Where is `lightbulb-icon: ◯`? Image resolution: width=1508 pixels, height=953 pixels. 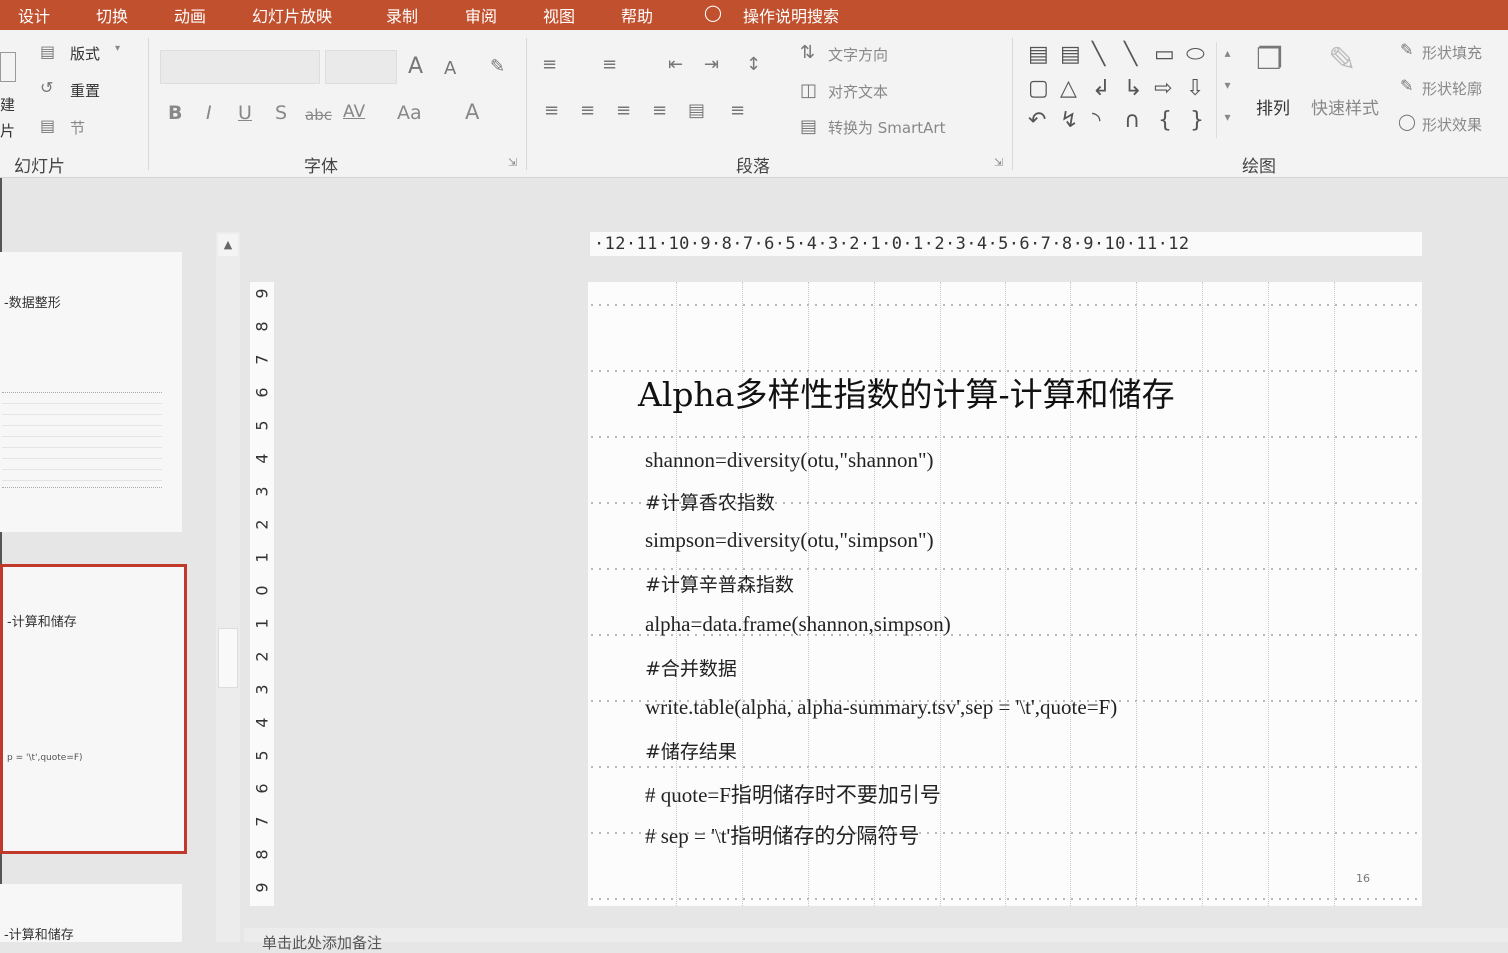 lightbulb-icon: ◯ is located at coordinates (713, 12).